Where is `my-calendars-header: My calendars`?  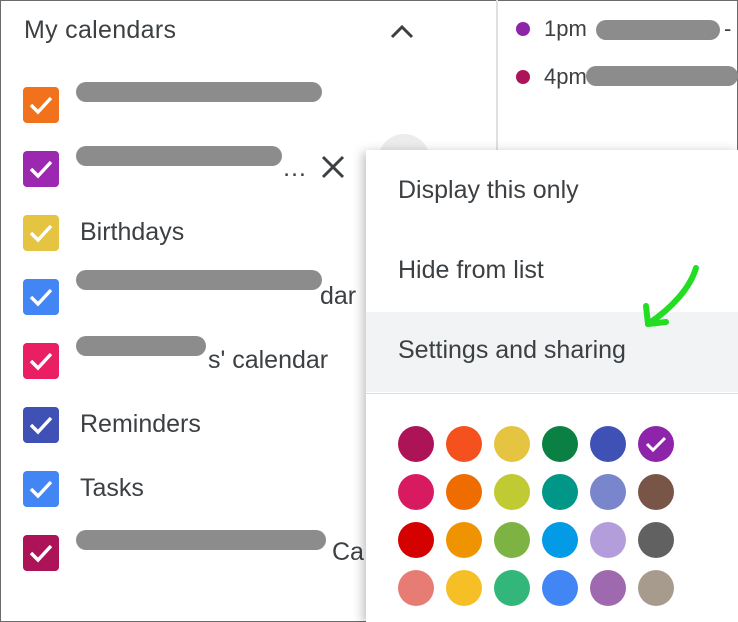 my-calendars-header: My calendars is located at coordinates (100, 30).